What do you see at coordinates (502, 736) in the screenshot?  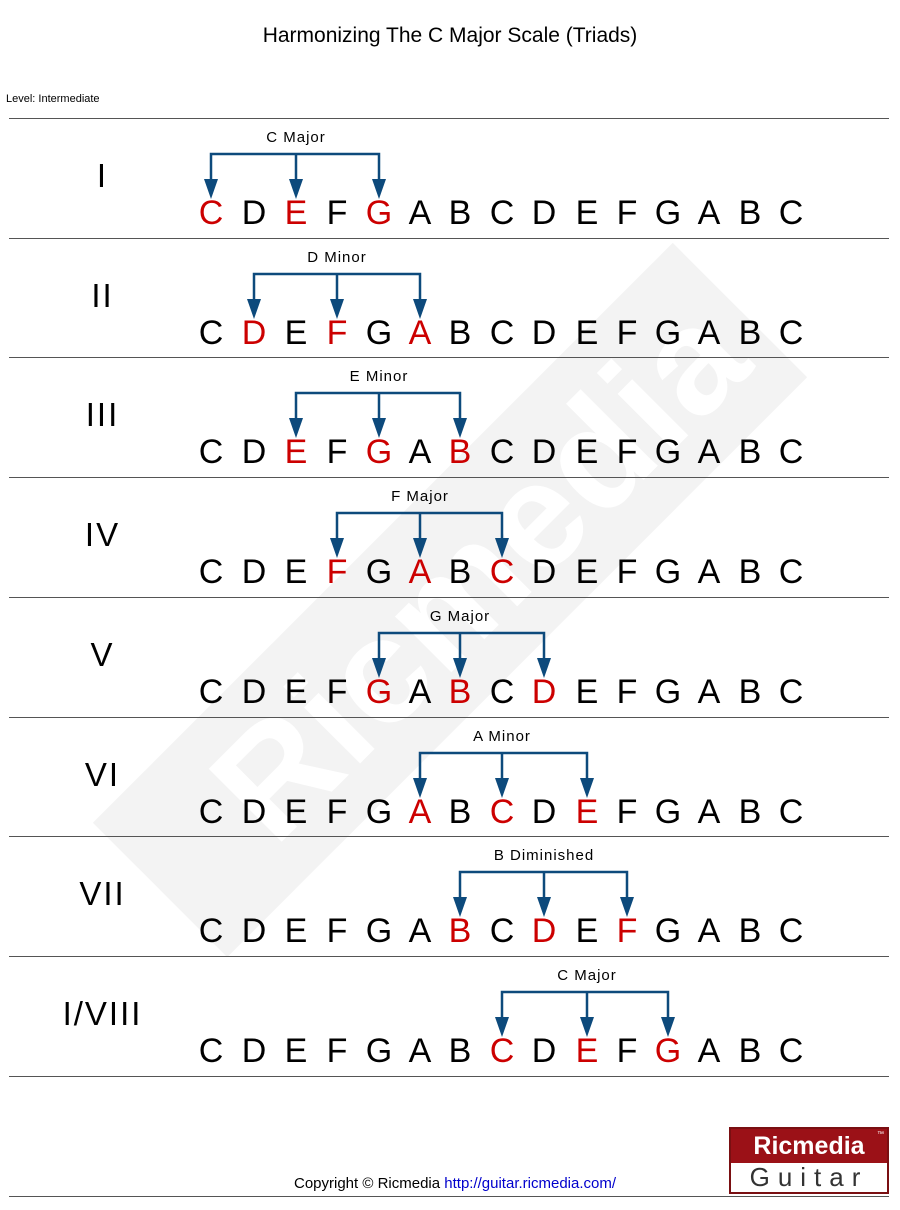 I see `chord-name: A Minor` at bounding box center [502, 736].